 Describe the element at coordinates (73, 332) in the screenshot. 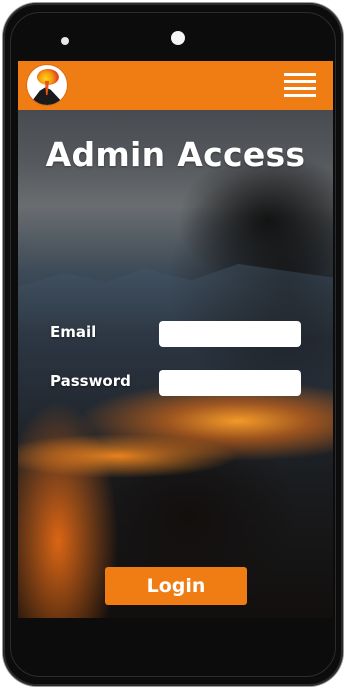

I see `email-label: Email` at that location.